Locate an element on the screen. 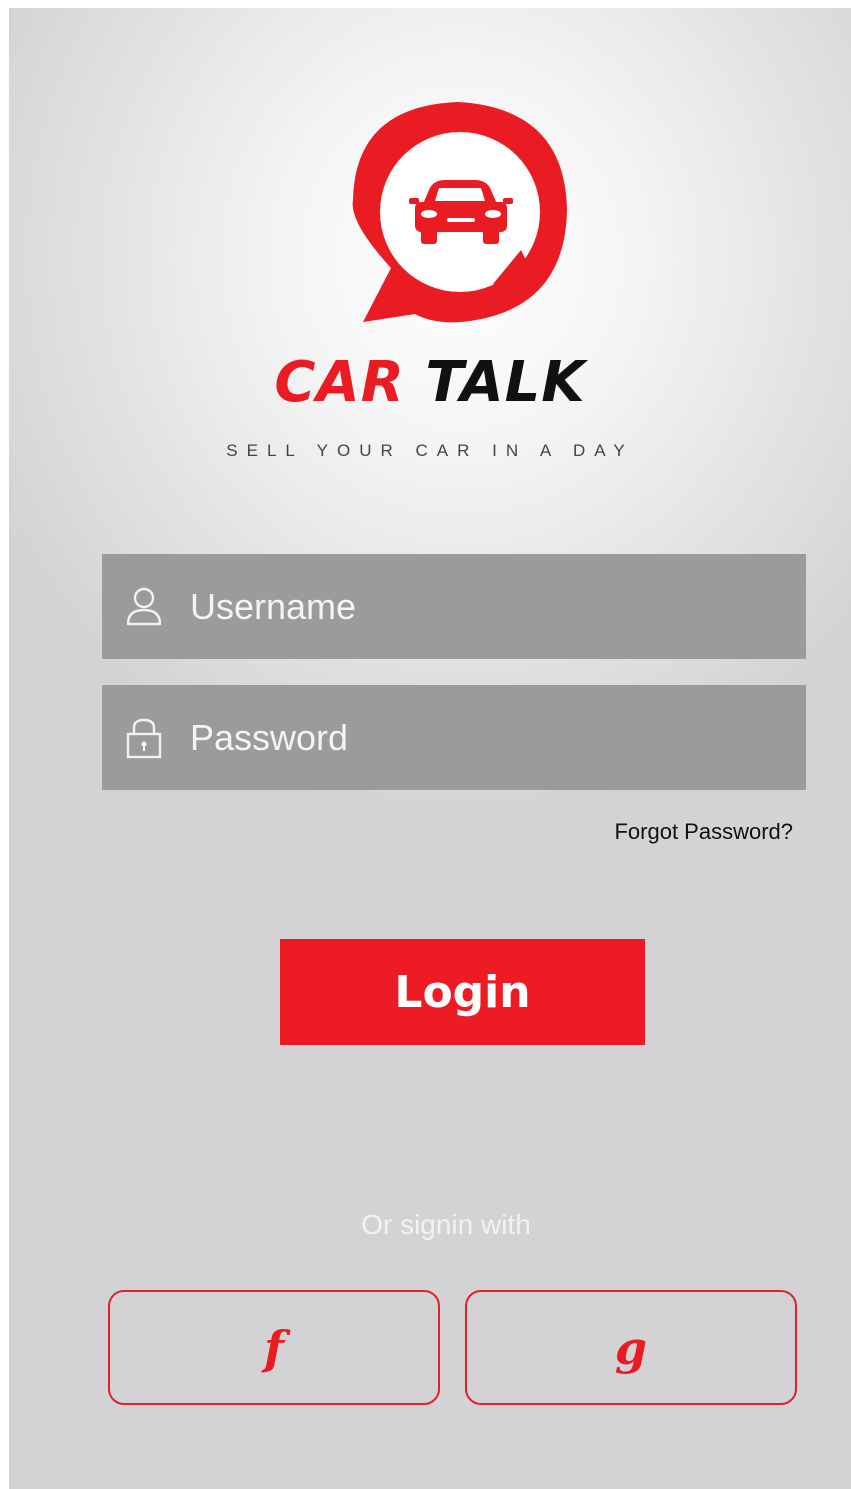 This screenshot has width=851, height=1489. brand-title: CAR TALK is located at coordinates (430, 383).